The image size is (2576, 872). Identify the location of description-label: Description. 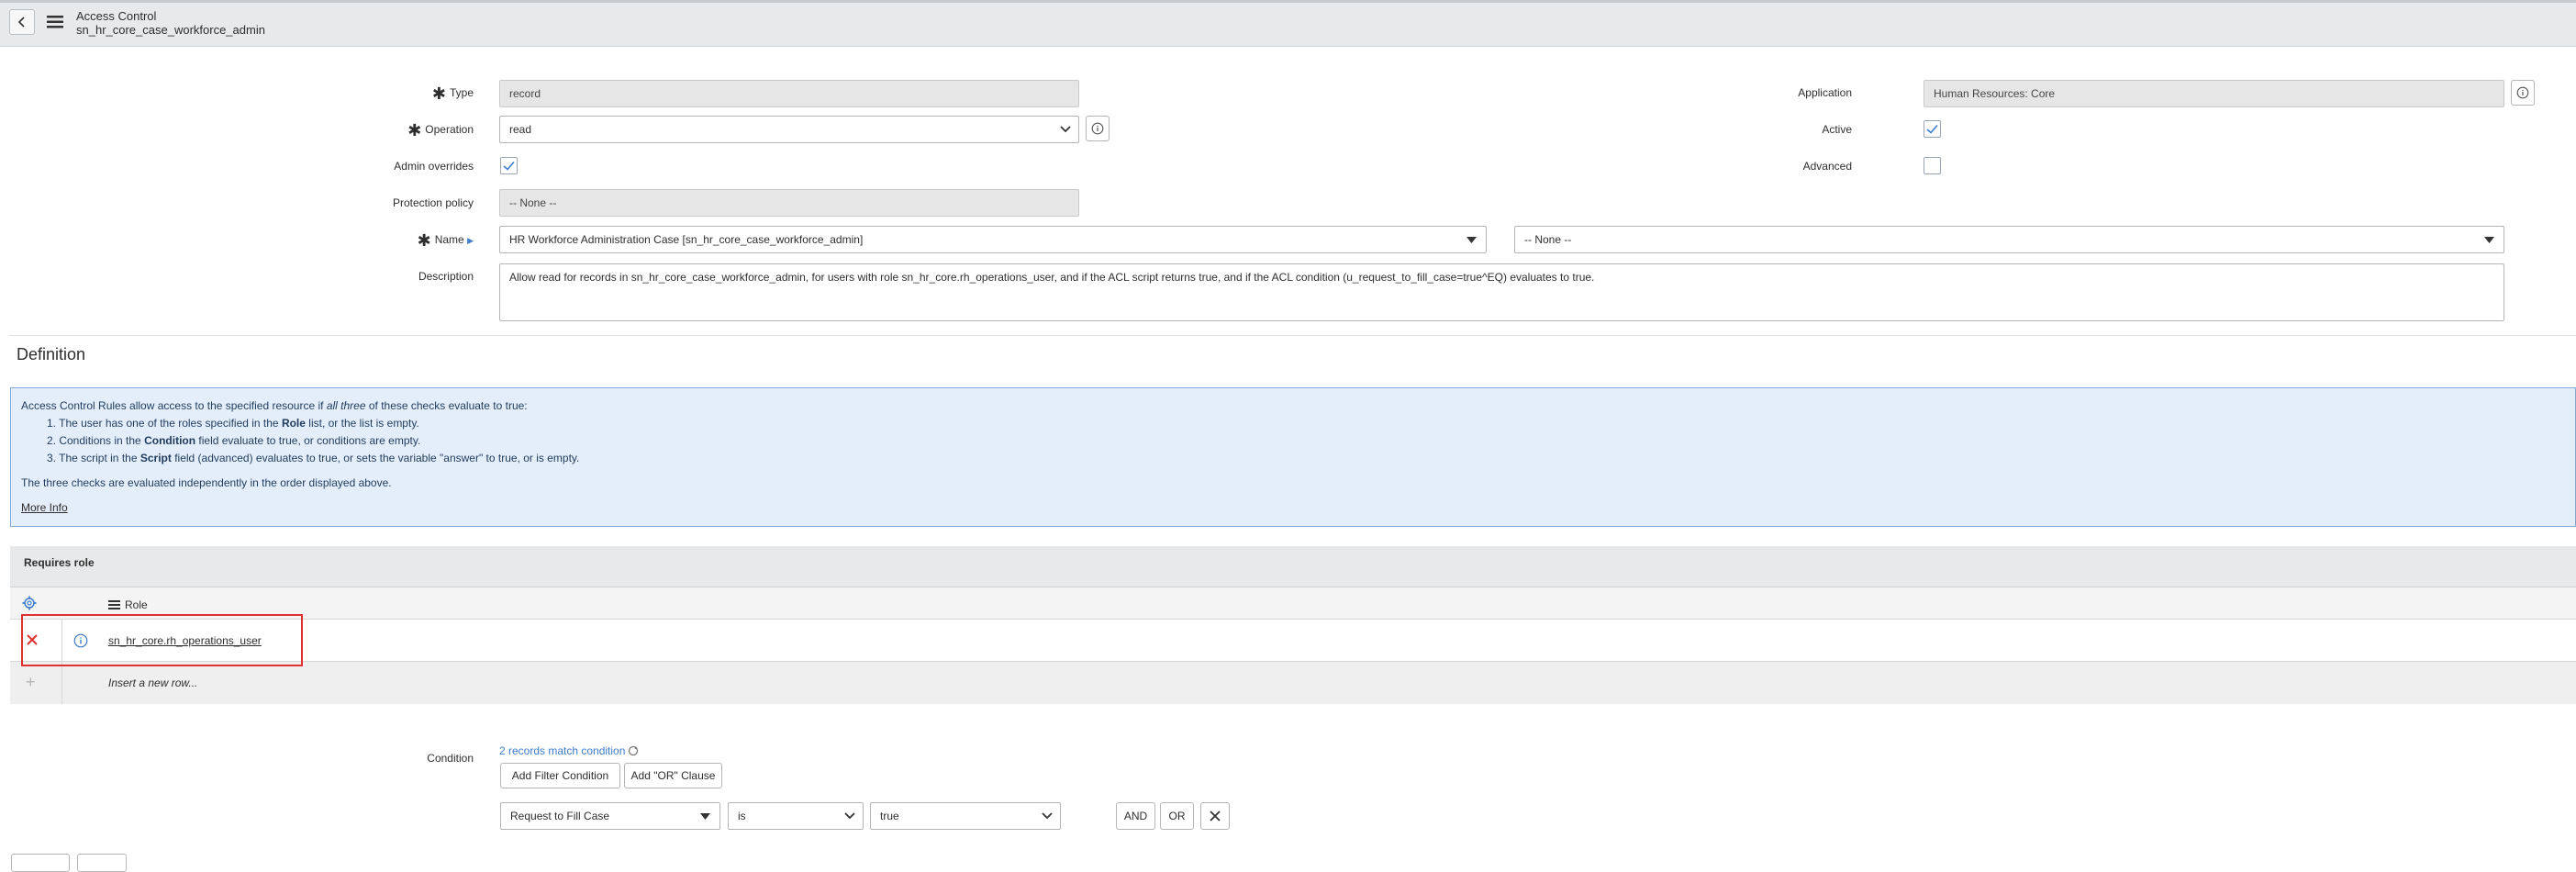
(446, 276).